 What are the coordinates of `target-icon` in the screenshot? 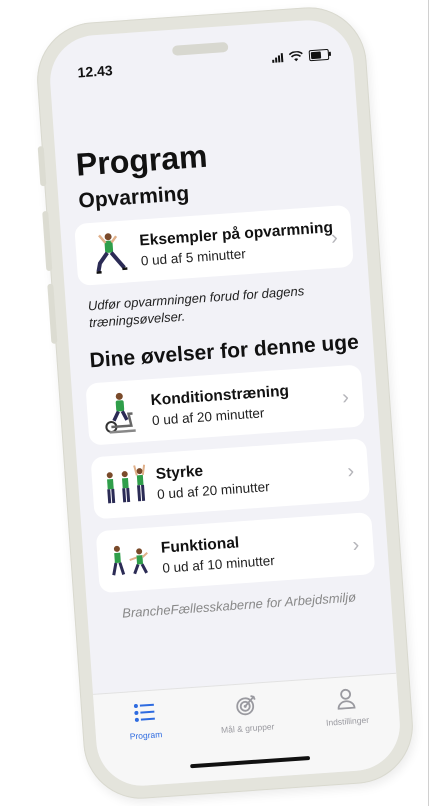 It's located at (246, 705).